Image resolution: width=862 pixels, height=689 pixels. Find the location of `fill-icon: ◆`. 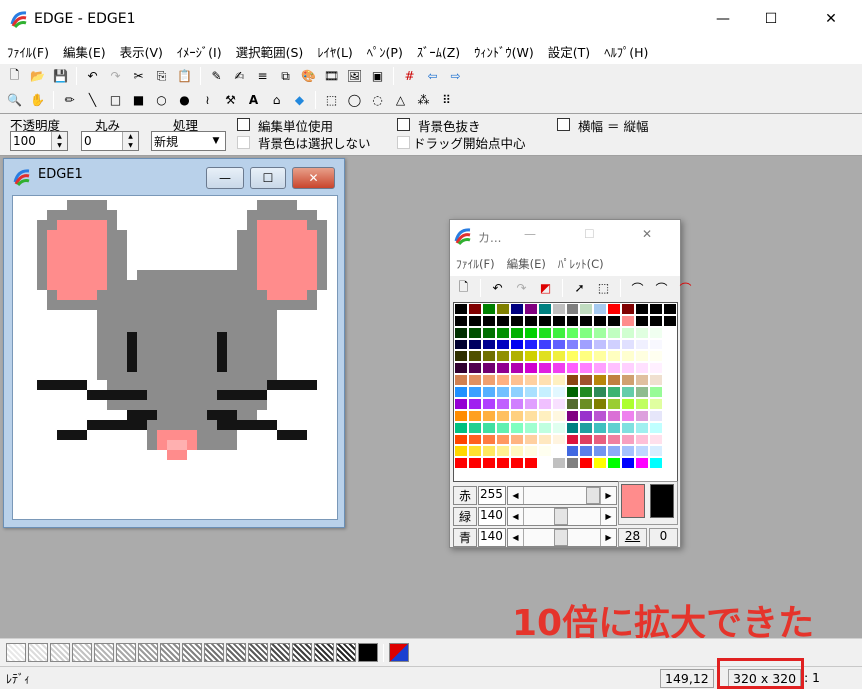

fill-icon: ◆ is located at coordinates (299, 100).